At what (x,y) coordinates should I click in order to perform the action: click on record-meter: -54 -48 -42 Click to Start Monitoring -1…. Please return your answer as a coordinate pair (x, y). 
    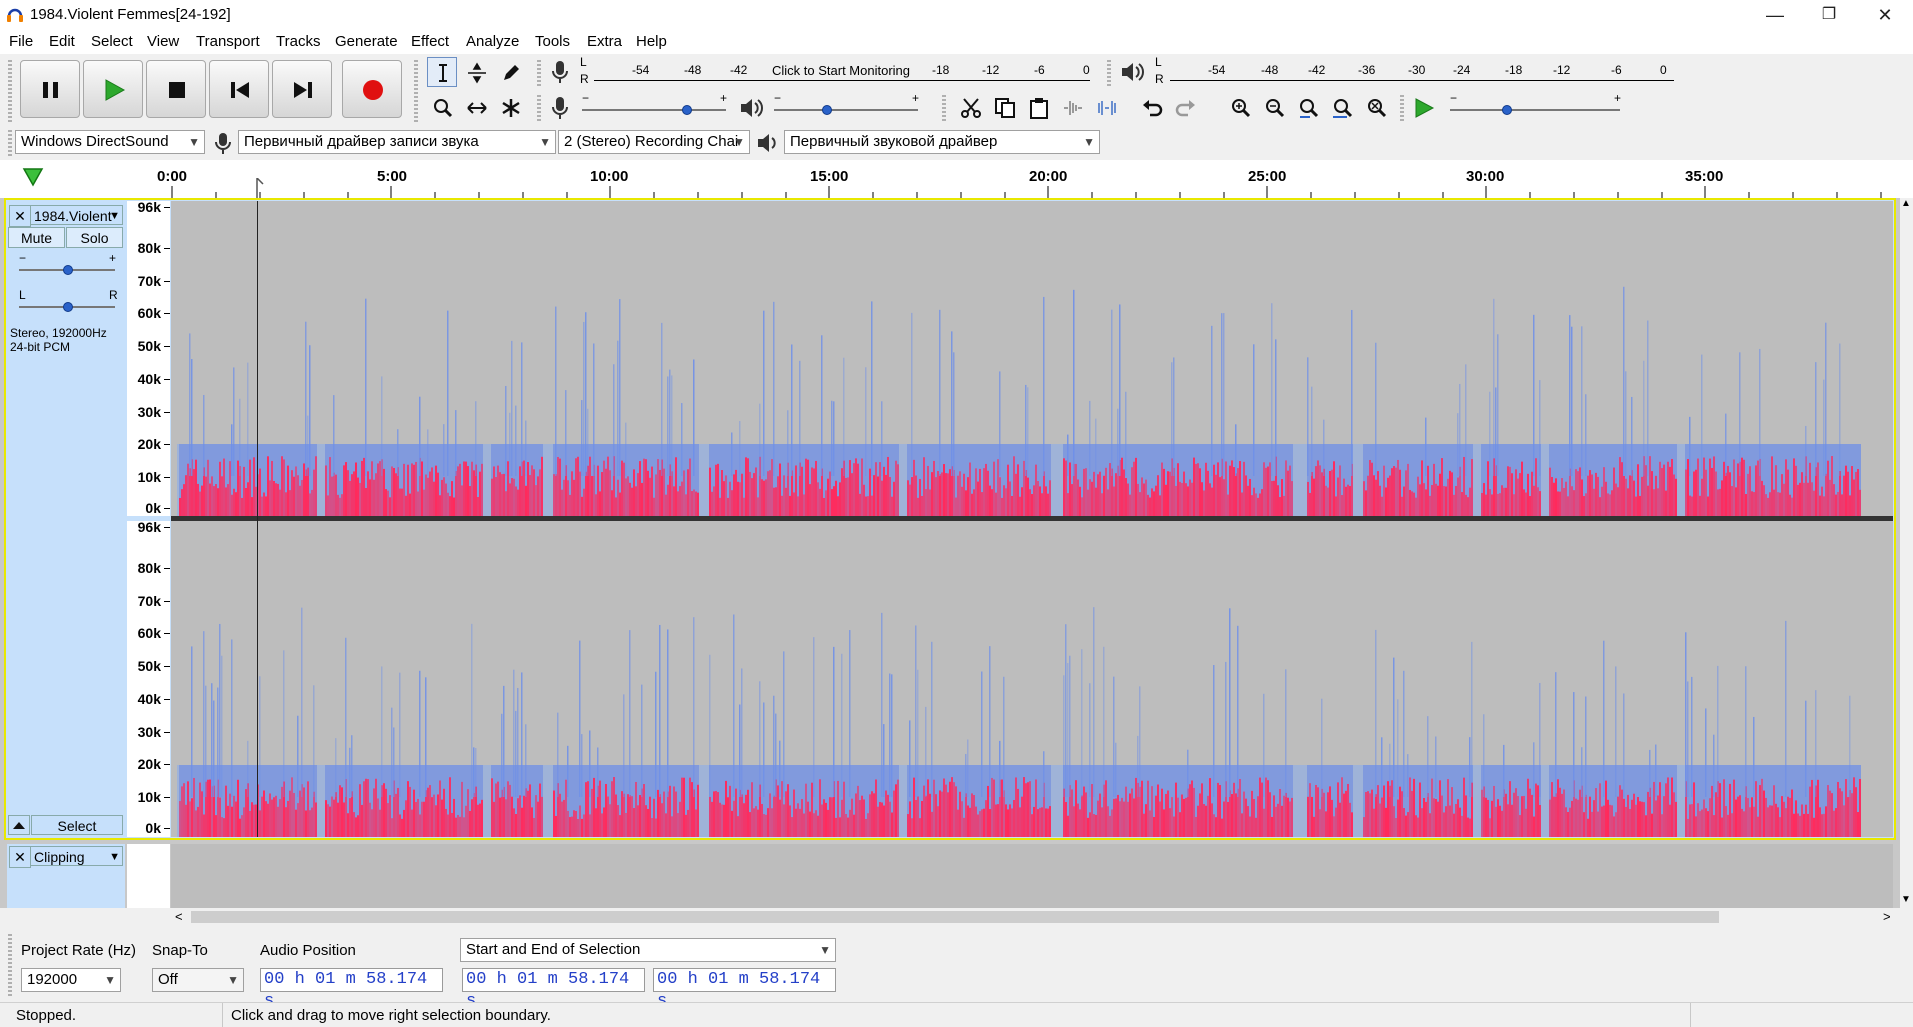
    Looking at the image, I should click on (842, 71).